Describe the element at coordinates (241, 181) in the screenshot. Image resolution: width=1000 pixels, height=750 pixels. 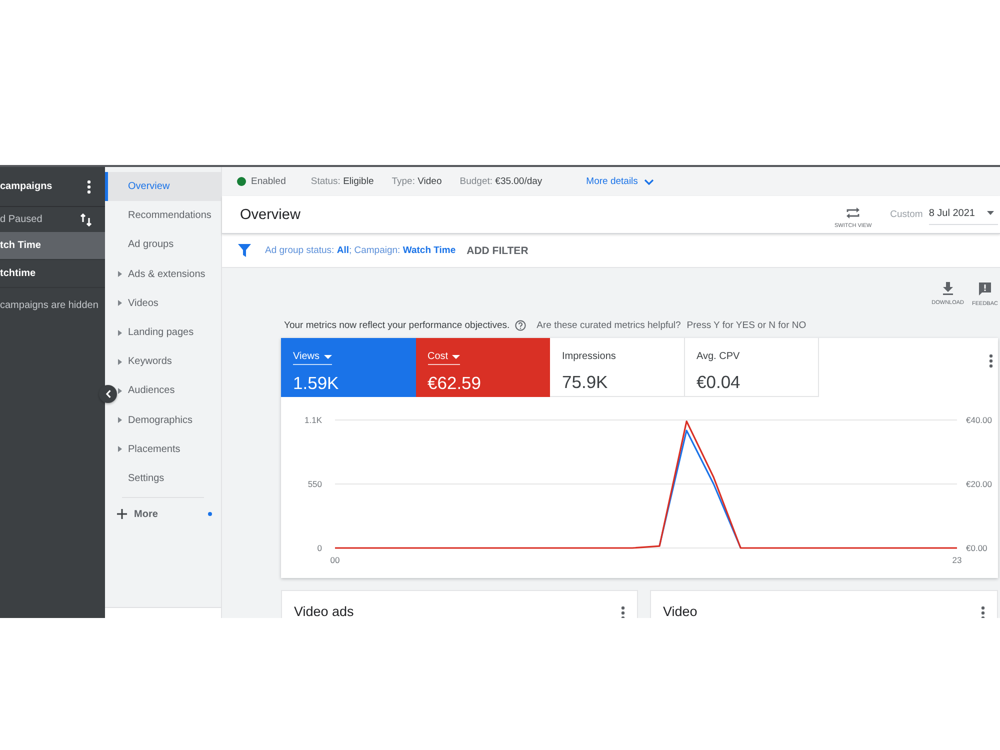
I see `status-dot-icon` at that location.